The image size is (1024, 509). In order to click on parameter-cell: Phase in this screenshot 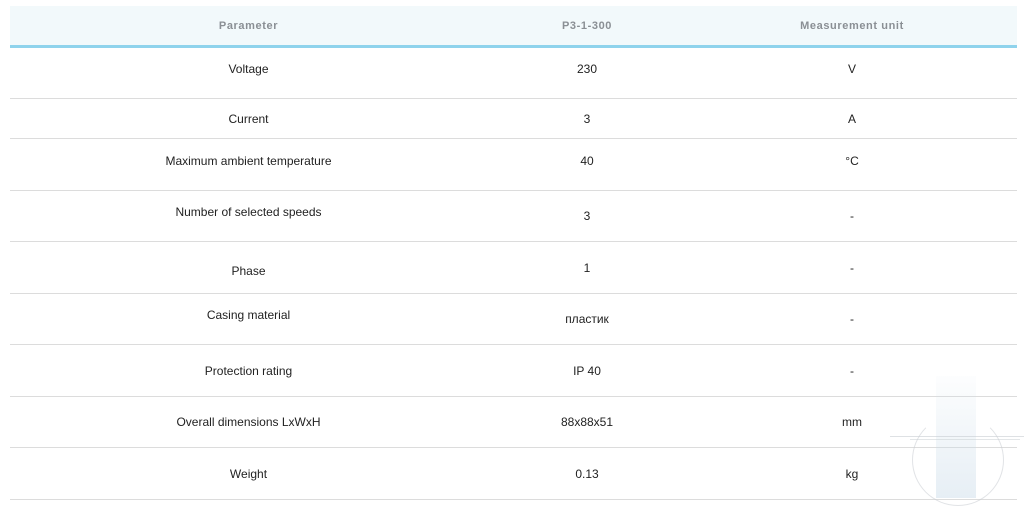, I will do `click(248, 267)`.